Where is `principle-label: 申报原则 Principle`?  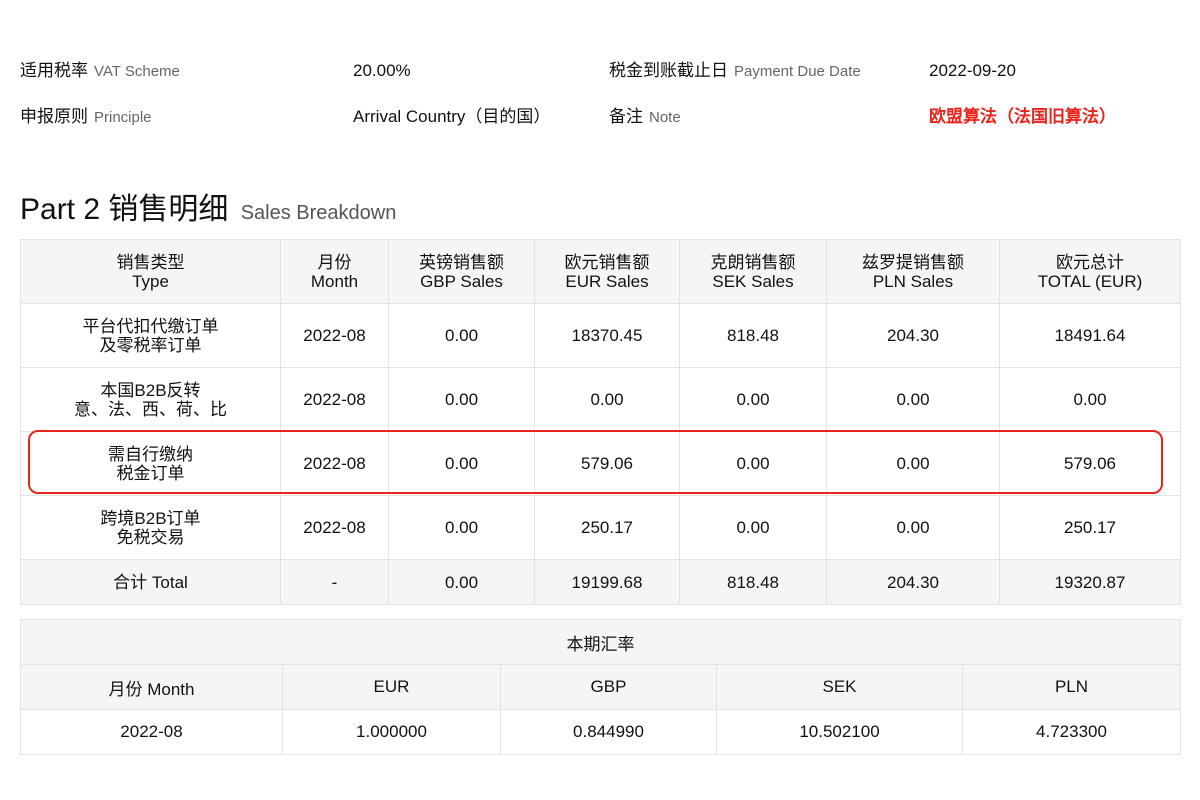
principle-label: 申报原则 Principle is located at coordinates (86, 117).